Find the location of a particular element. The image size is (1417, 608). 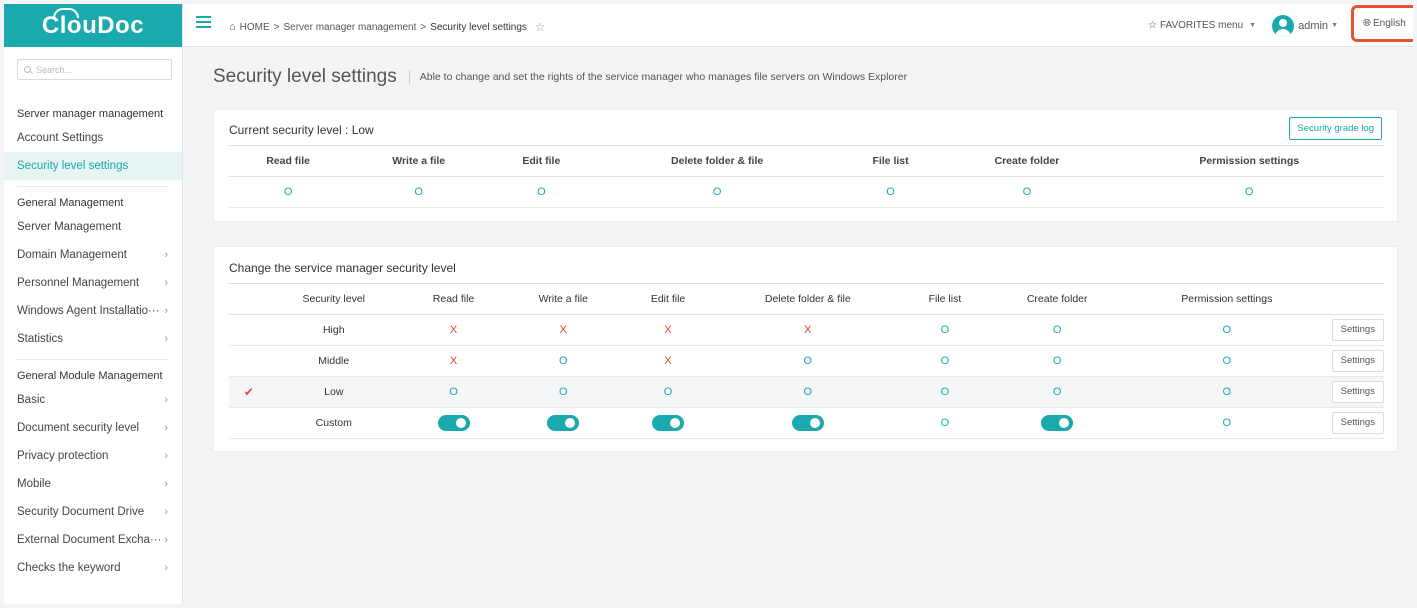

sidebar-item: Basic › is located at coordinates (93, 400).